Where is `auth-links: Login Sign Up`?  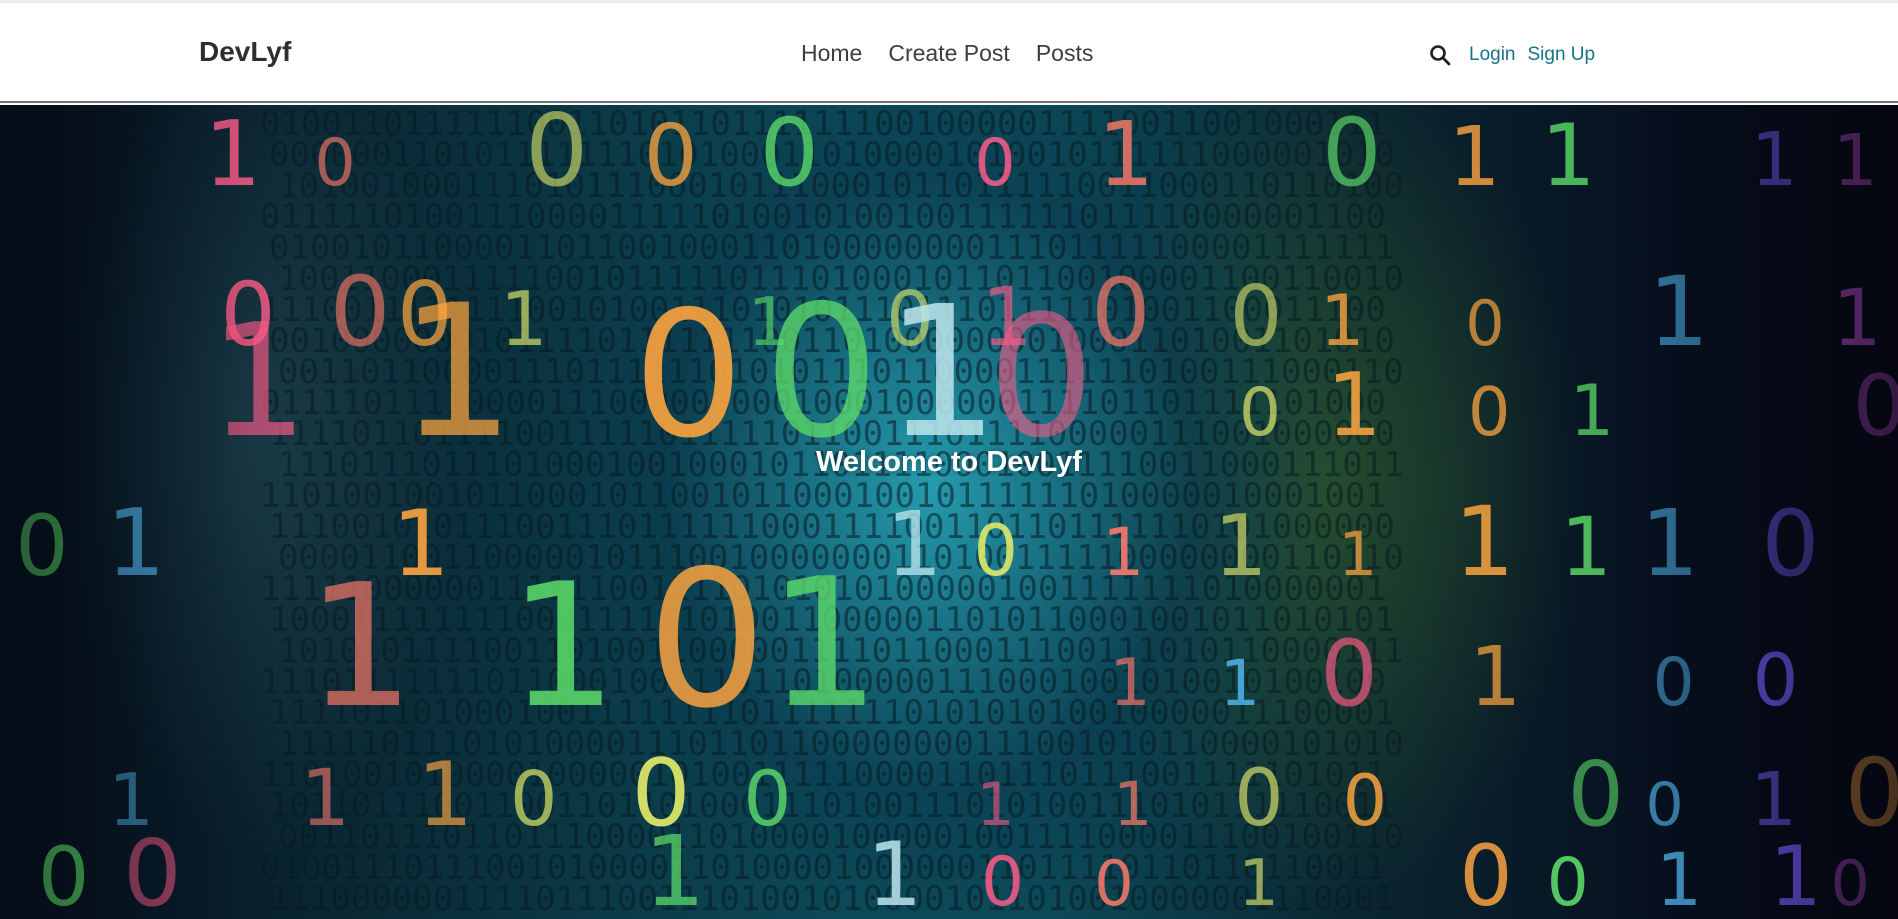
auth-links: Login Sign Up is located at coordinates (1532, 55).